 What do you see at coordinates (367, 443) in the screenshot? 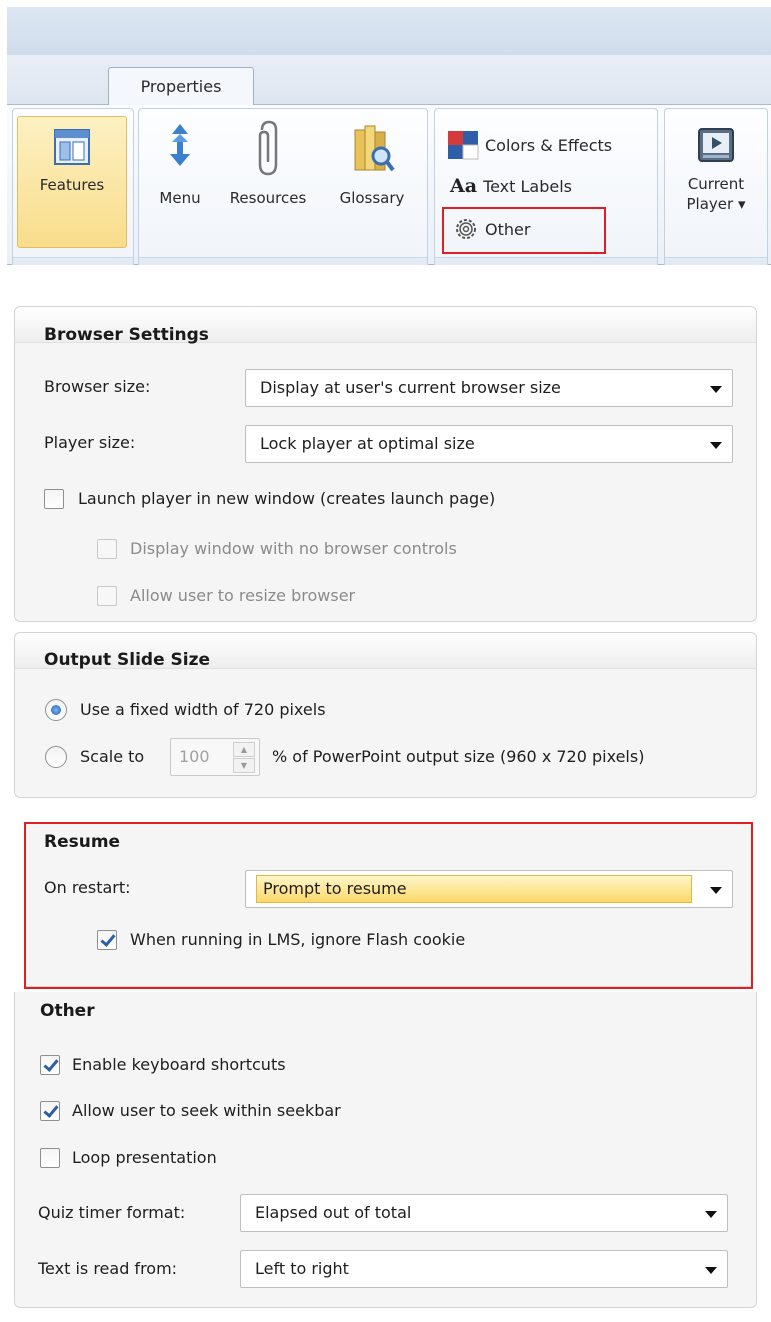
I see `player-size-value: Lock player at optimal size` at bounding box center [367, 443].